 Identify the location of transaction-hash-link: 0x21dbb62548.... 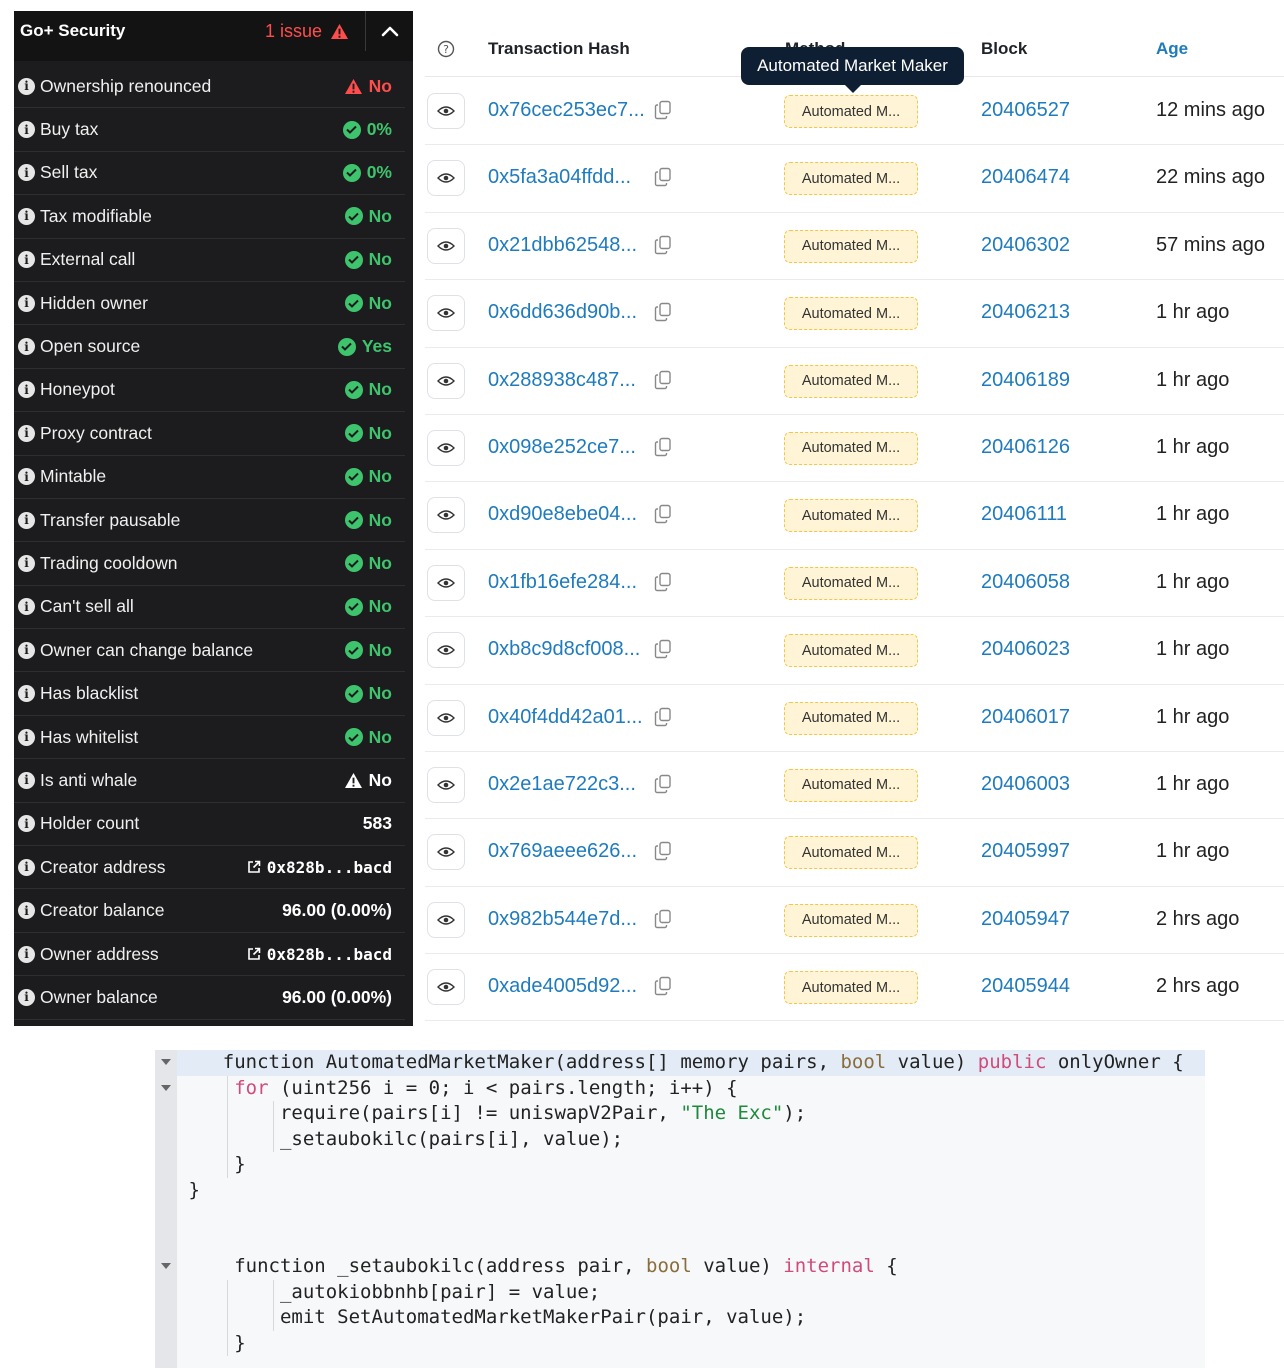
(562, 245).